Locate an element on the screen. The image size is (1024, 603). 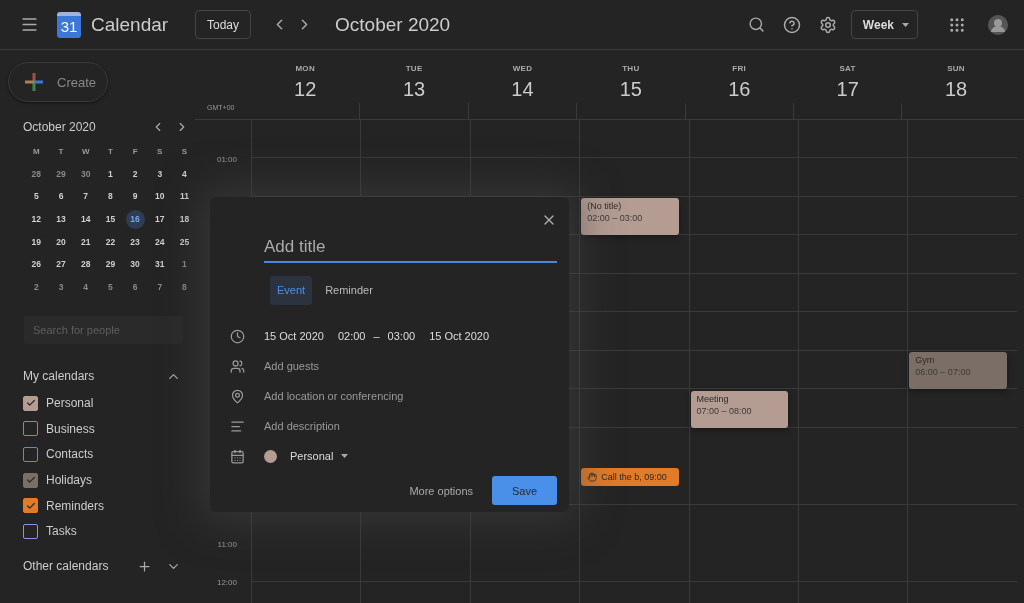
date-cell: 26 is located at coordinates (36, 264).